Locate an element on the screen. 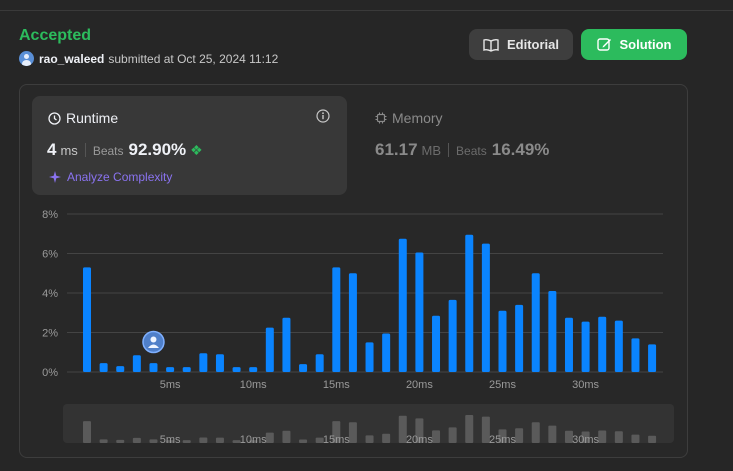  overview-tick-label: 5ms is located at coordinates (170, 440).